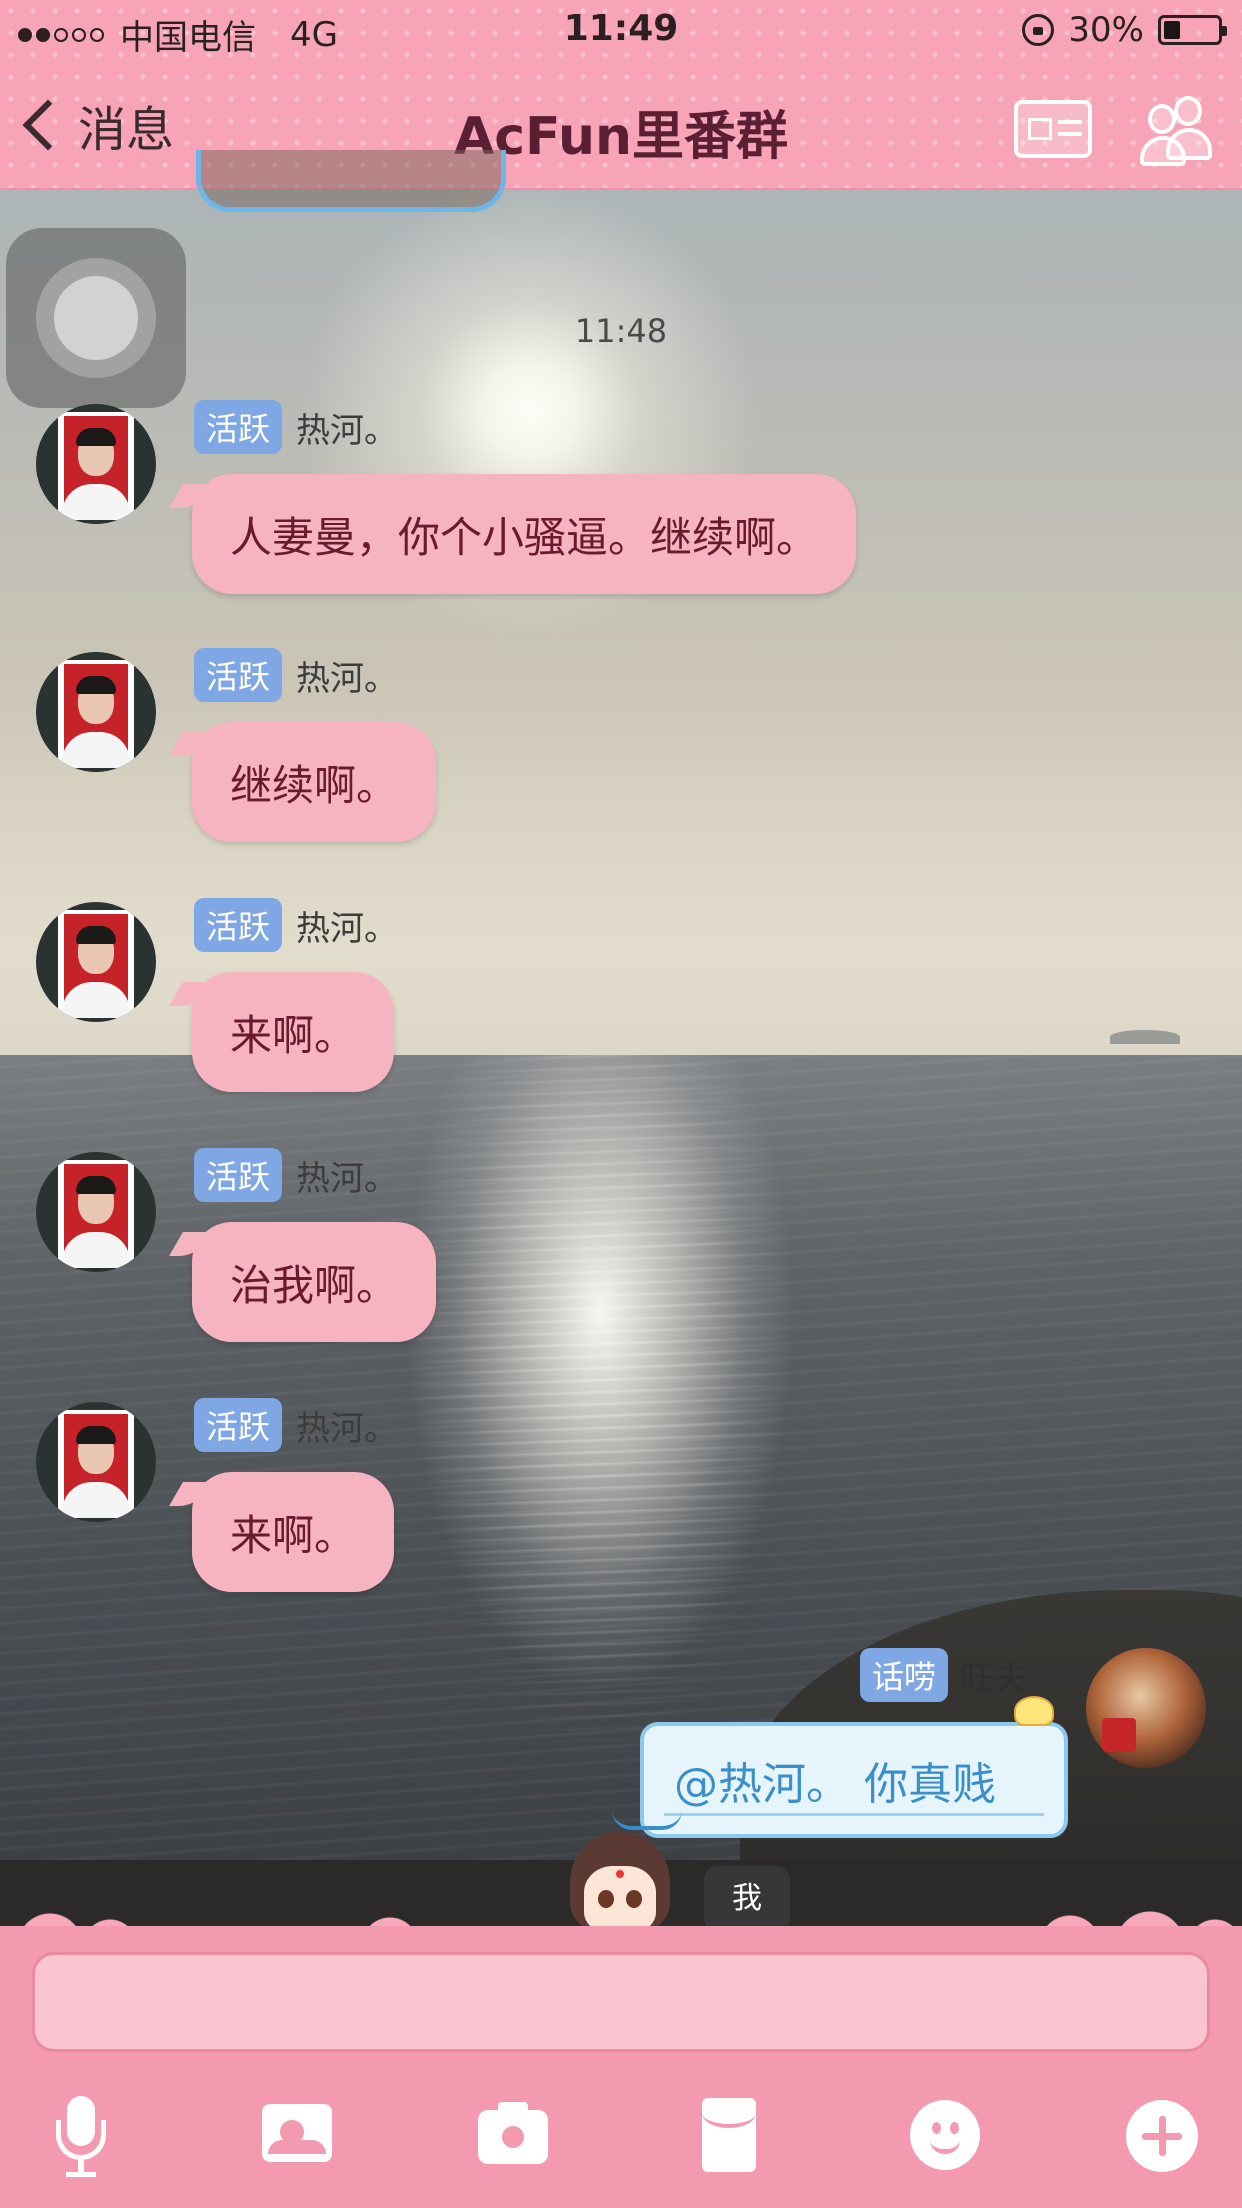 The height and width of the screenshot is (2208, 1242). Describe the element at coordinates (621, 331) in the screenshot. I see `message-timestamp: 11:48` at that location.